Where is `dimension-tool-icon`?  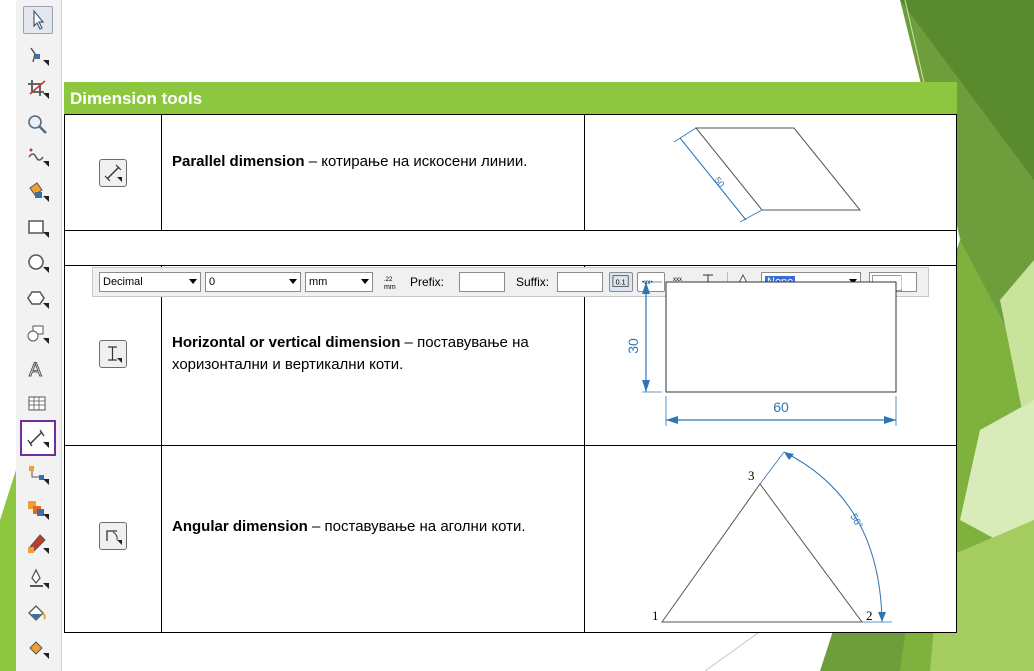
dimension-tool-icon is located at coordinates (38, 438).